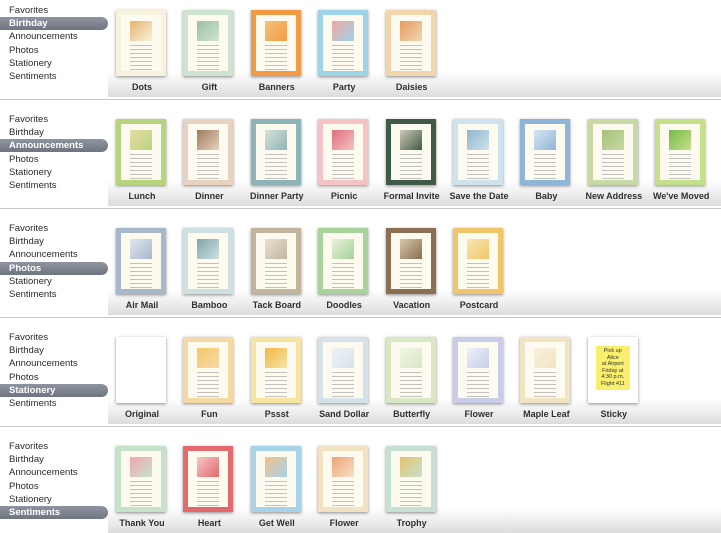  What do you see at coordinates (209, 271) in the screenshot?
I see `template-bamboo: Bamboo` at bounding box center [209, 271].